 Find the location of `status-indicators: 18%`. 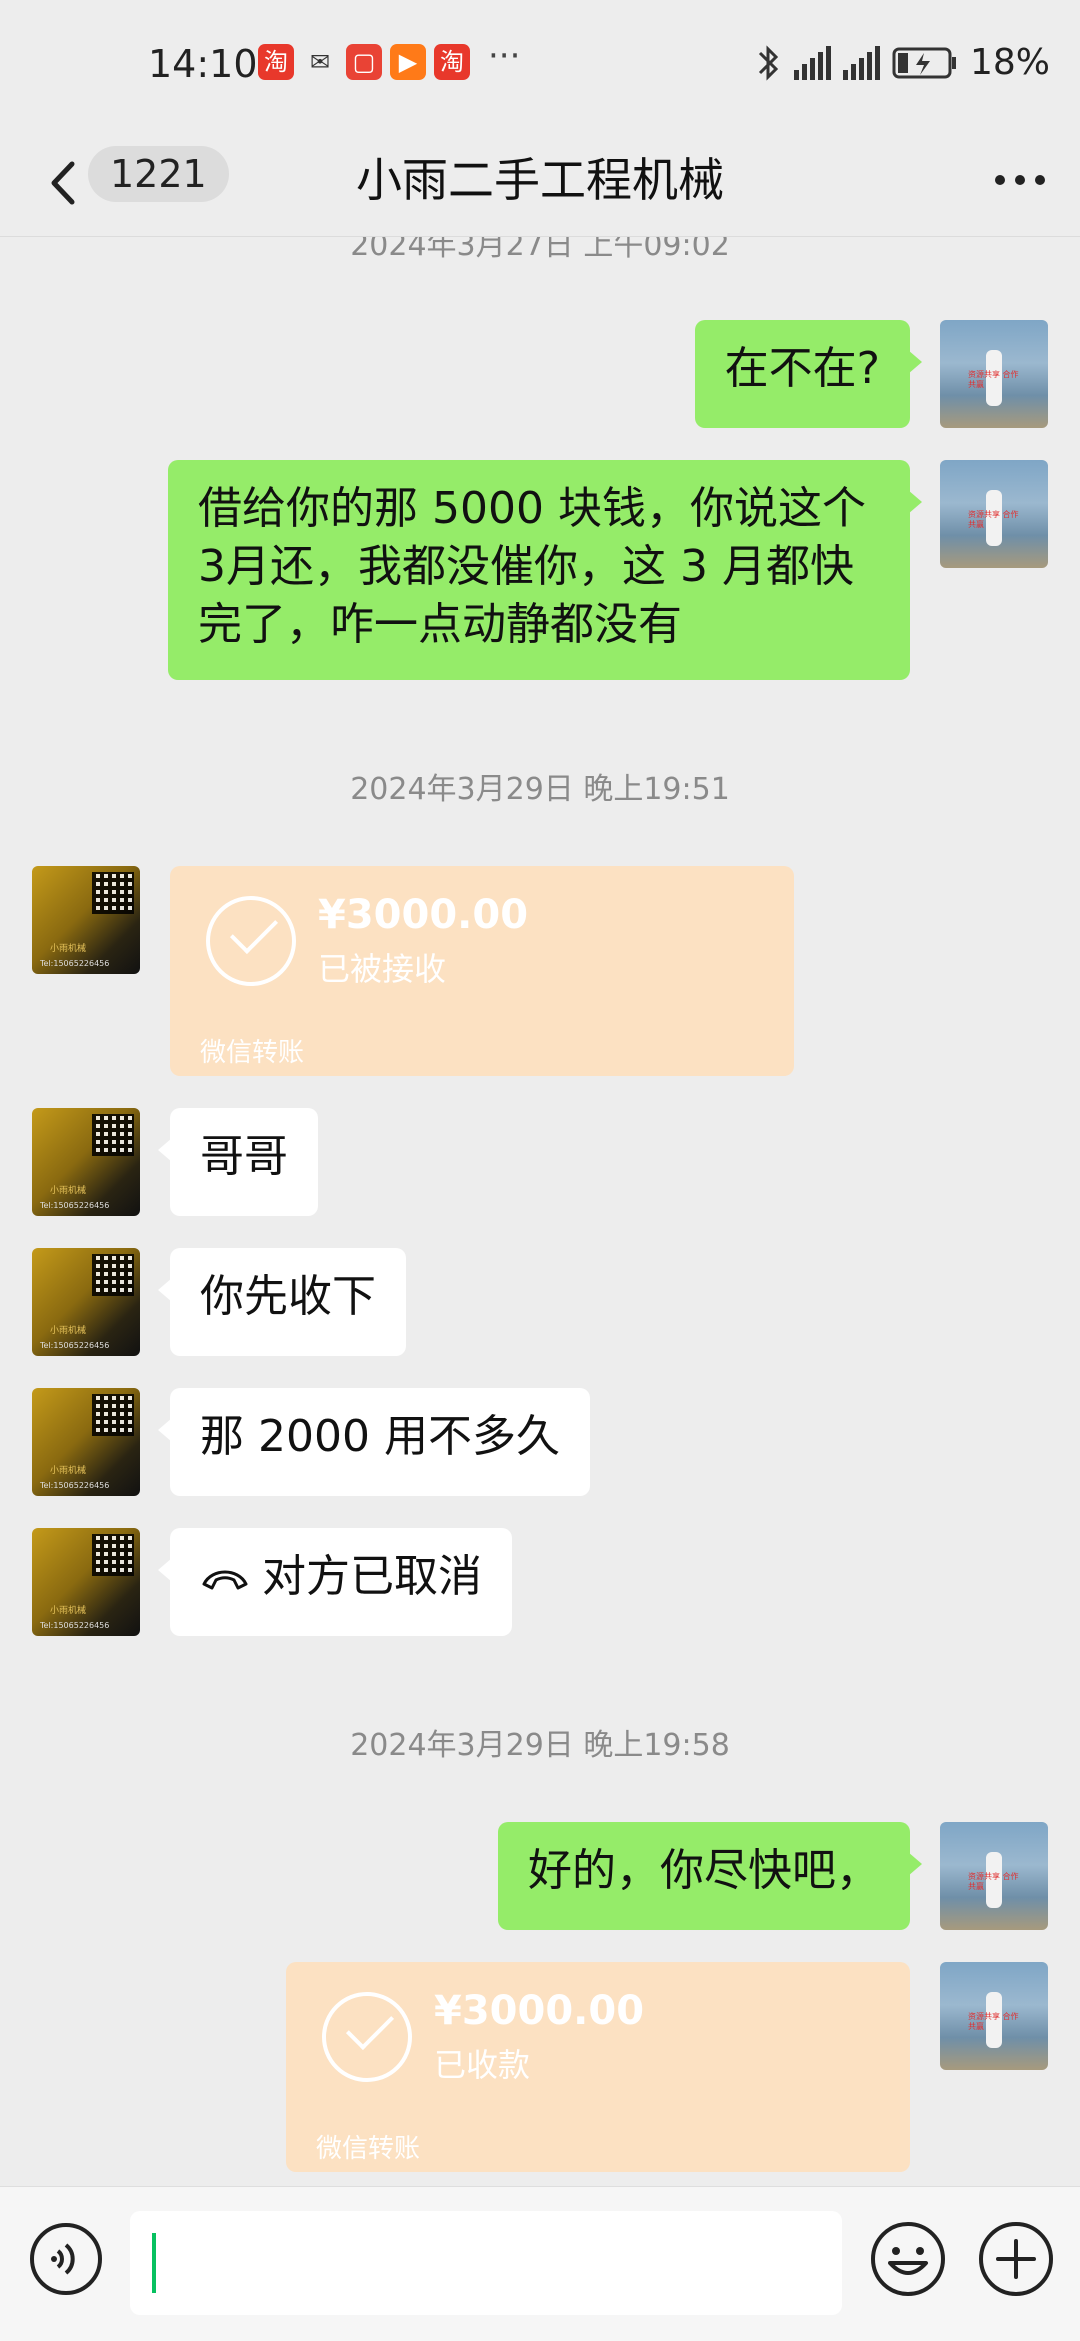

status-indicators: 18% is located at coordinates (902, 62).